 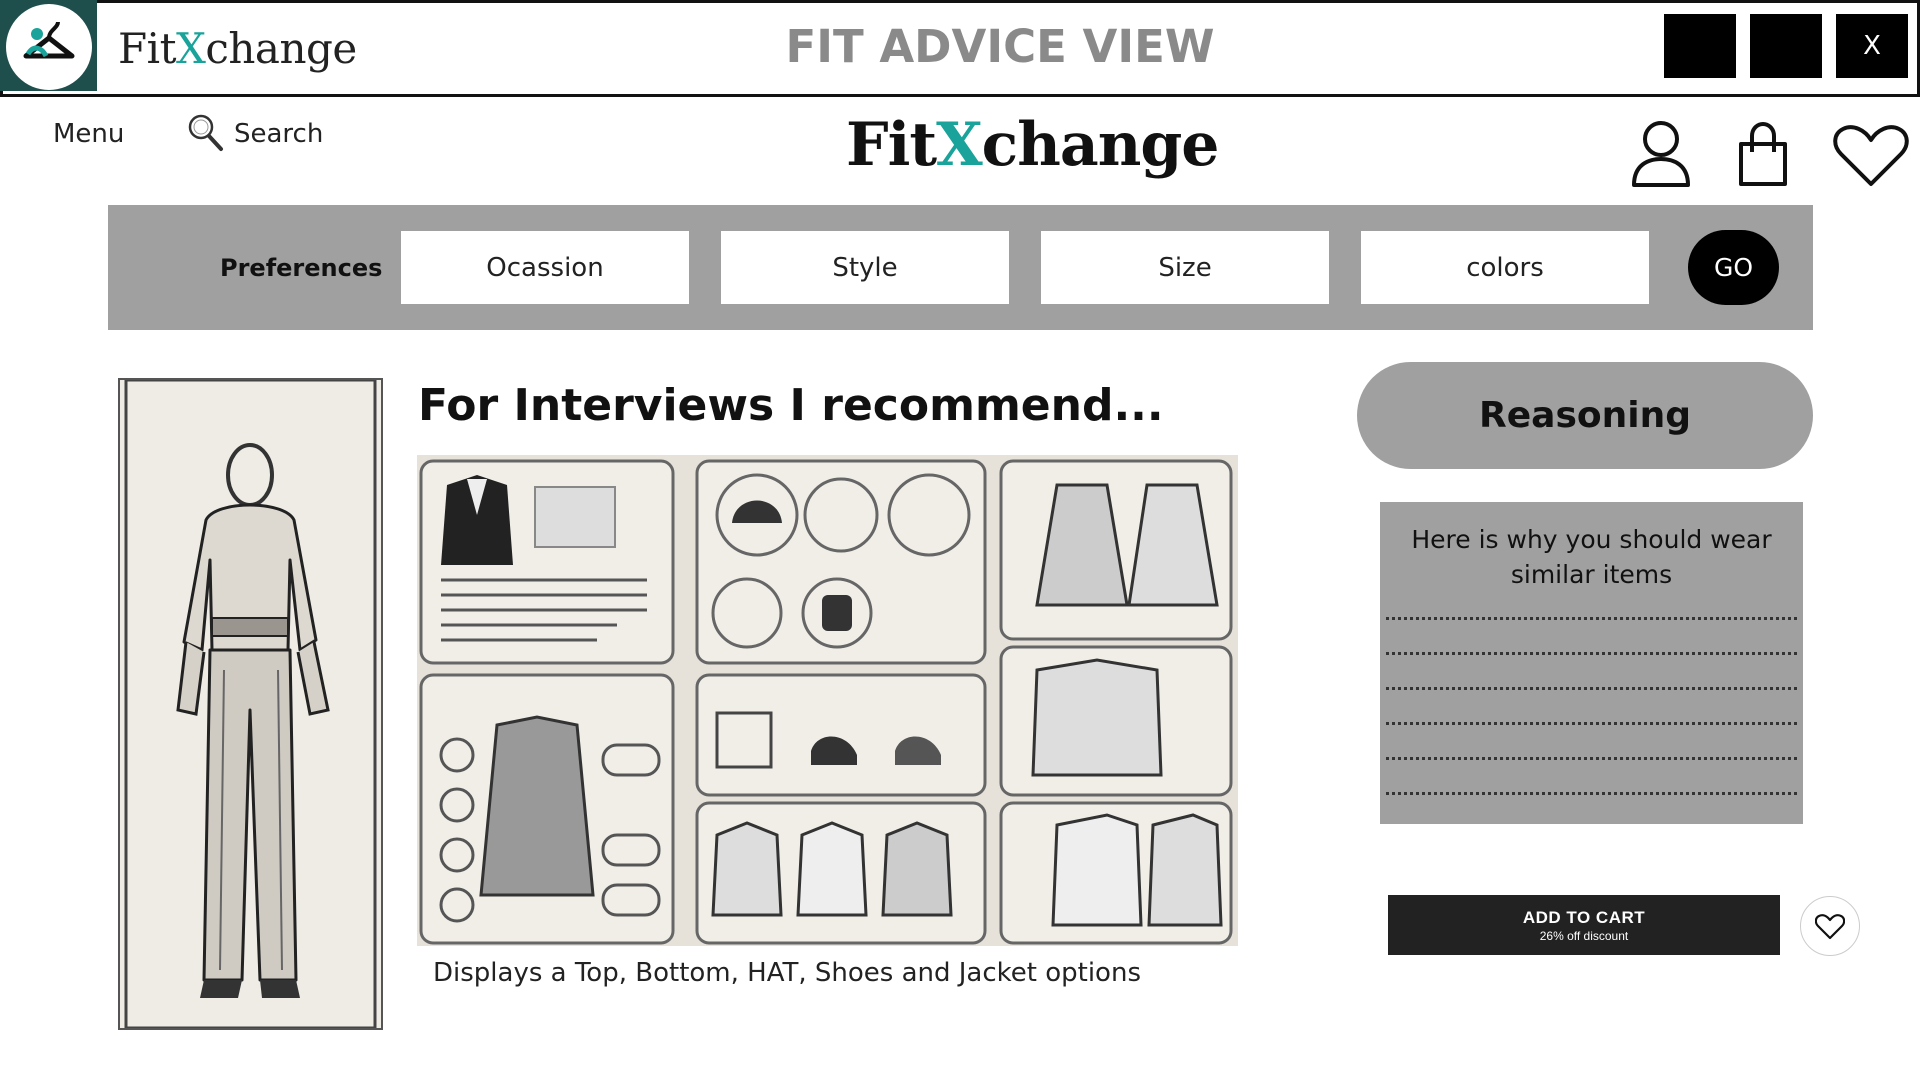 What do you see at coordinates (301, 268) in the screenshot?
I see `preferences-label: Preferences` at bounding box center [301, 268].